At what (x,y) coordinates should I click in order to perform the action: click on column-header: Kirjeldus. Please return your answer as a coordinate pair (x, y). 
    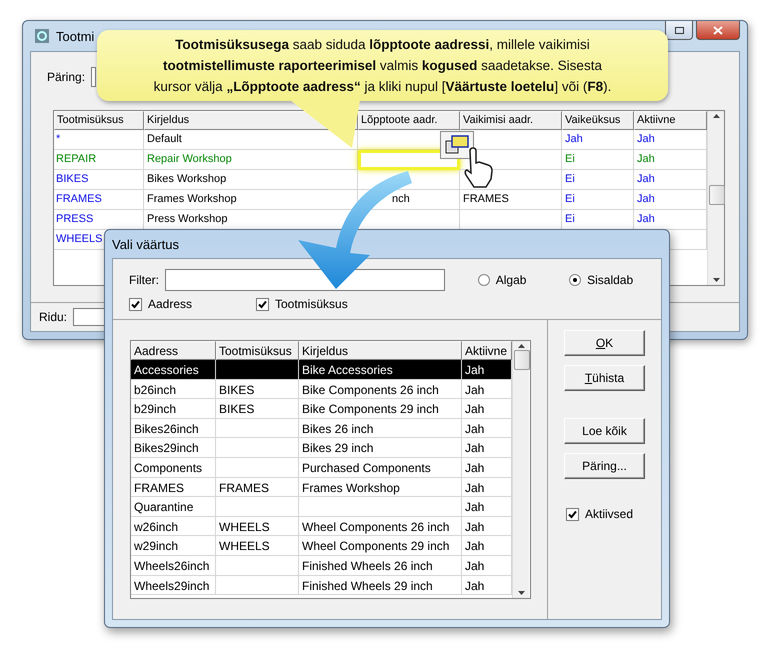
    Looking at the image, I should click on (380, 350).